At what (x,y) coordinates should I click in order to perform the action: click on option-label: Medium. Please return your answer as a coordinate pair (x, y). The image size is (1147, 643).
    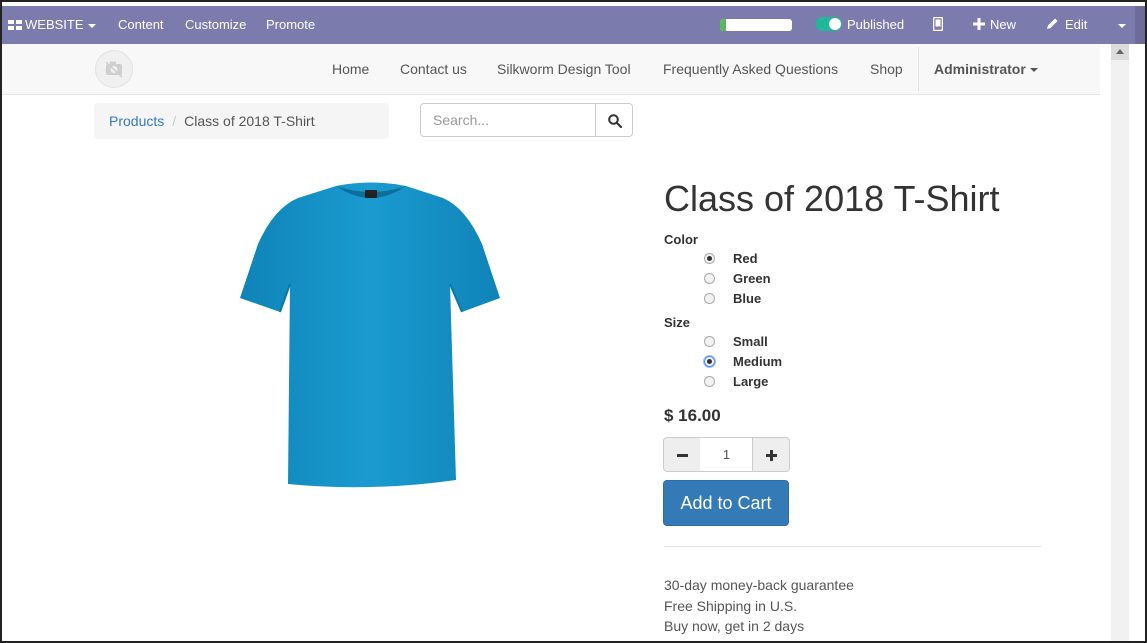
    Looking at the image, I should click on (758, 361).